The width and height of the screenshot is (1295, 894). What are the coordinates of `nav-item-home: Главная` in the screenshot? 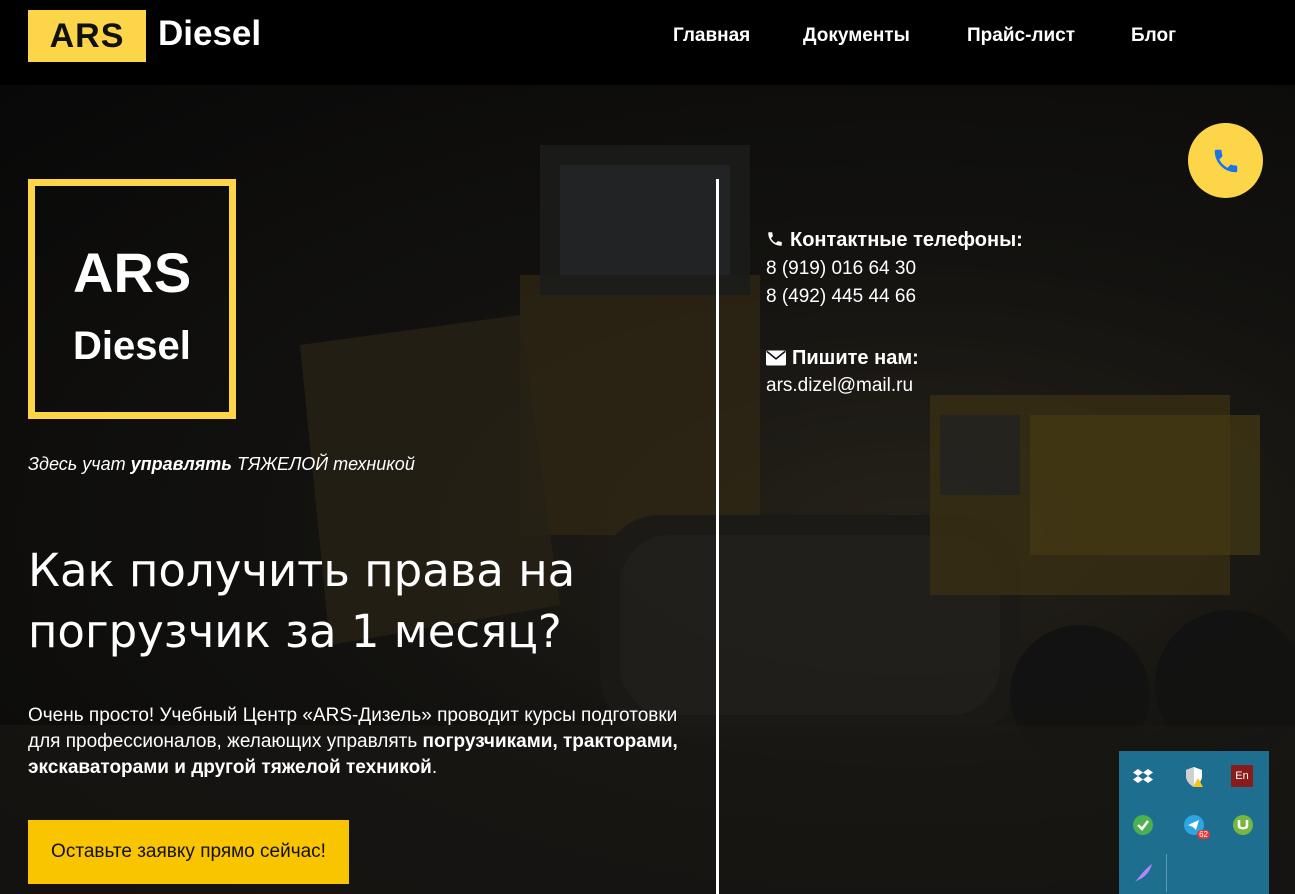 It's located at (711, 36).